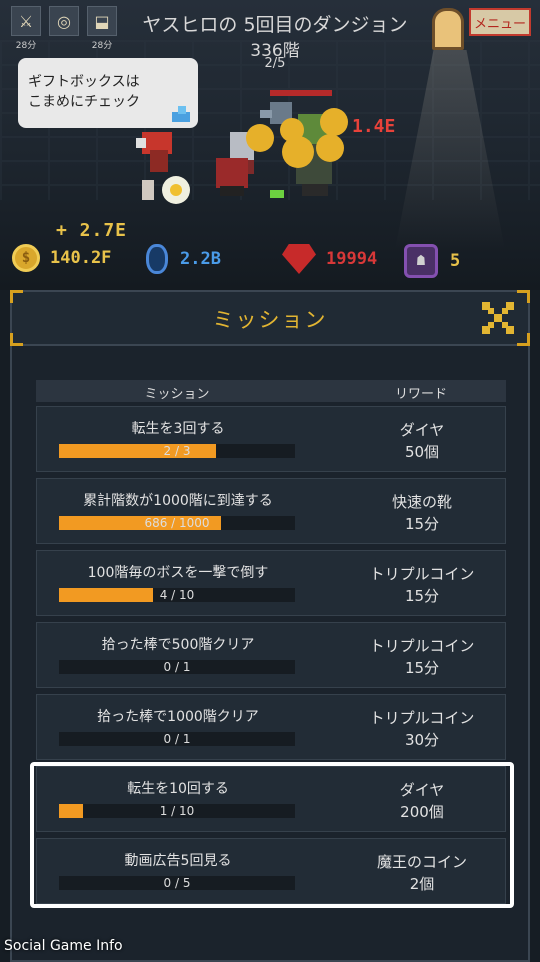 The height and width of the screenshot is (962, 540). I want to click on mission-name: 拾った棒で500階クリア, so click(178, 645).